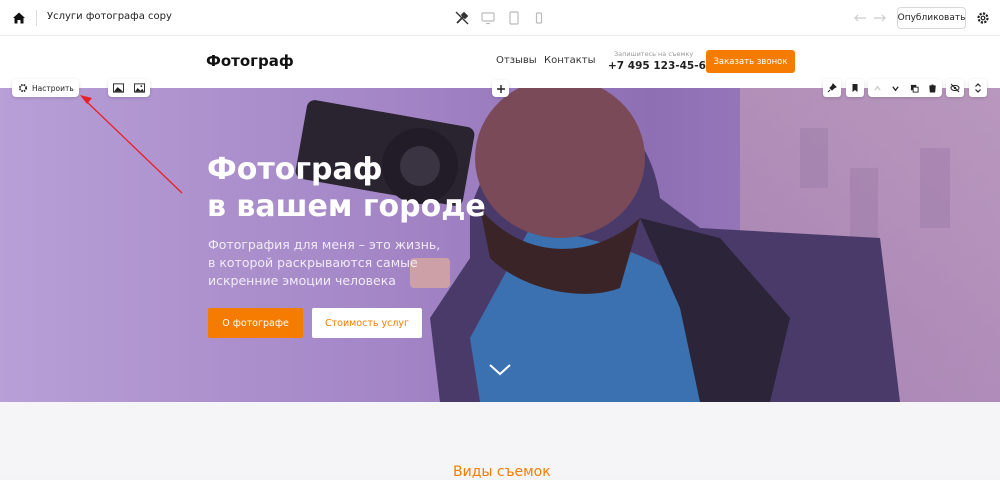  I want to click on plus-icon, so click(500, 88).